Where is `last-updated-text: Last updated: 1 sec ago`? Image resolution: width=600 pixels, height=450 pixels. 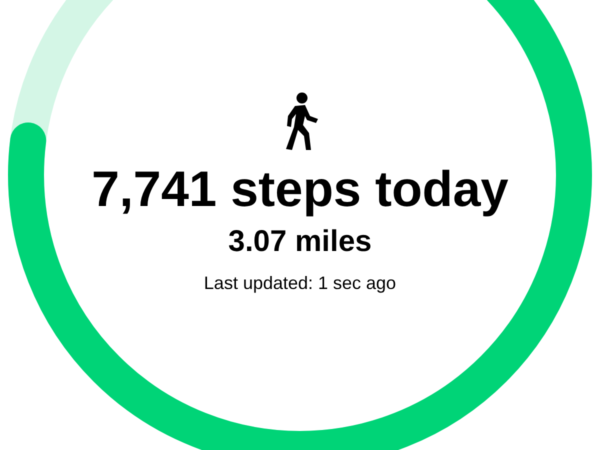
last-updated-text: Last updated: 1 sec ago is located at coordinates (300, 283).